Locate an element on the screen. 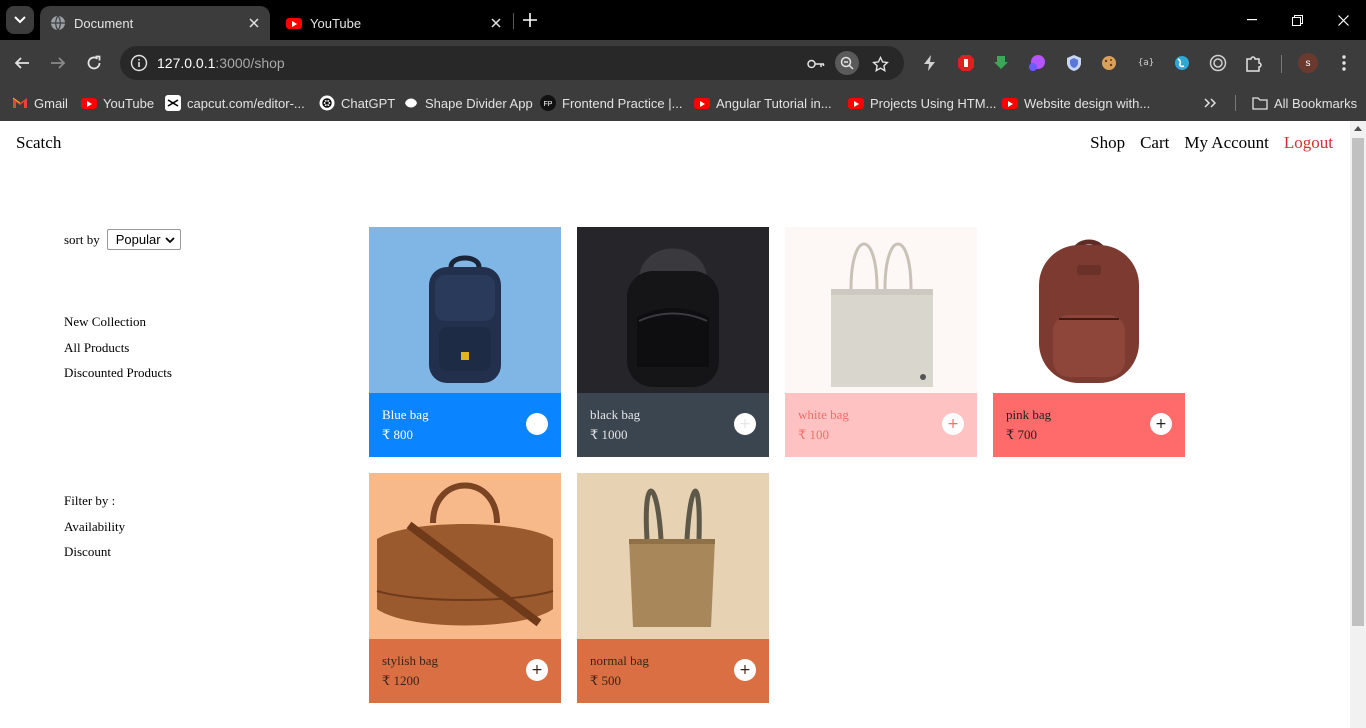 This screenshot has width=1366, height=728. link-new-collection: New Collection is located at coordinates (118, 327).